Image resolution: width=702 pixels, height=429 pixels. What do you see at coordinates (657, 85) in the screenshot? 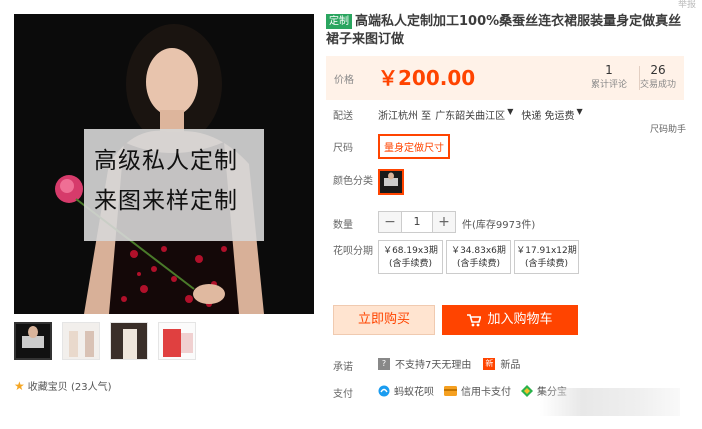
I see `sales-count-label: 交易成功` at bounding box center [657, 85].